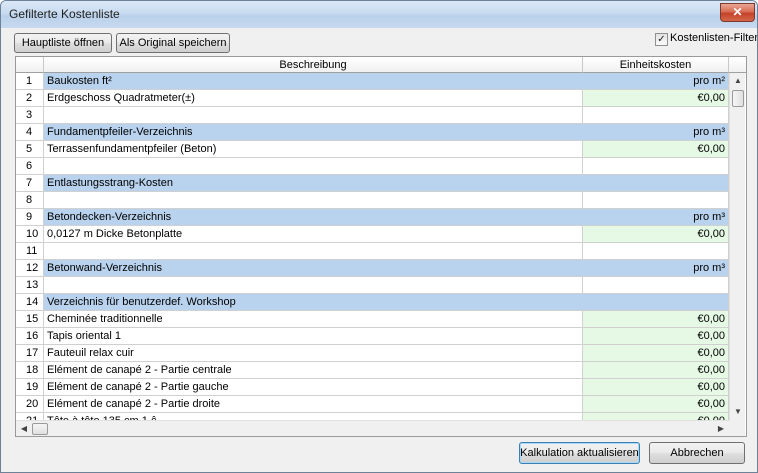  What do you see at coordinates (63, 43) in the screenshot?
I see `open-main-list-button: Hauptliste öffnen` at bounding box center [63, 43].